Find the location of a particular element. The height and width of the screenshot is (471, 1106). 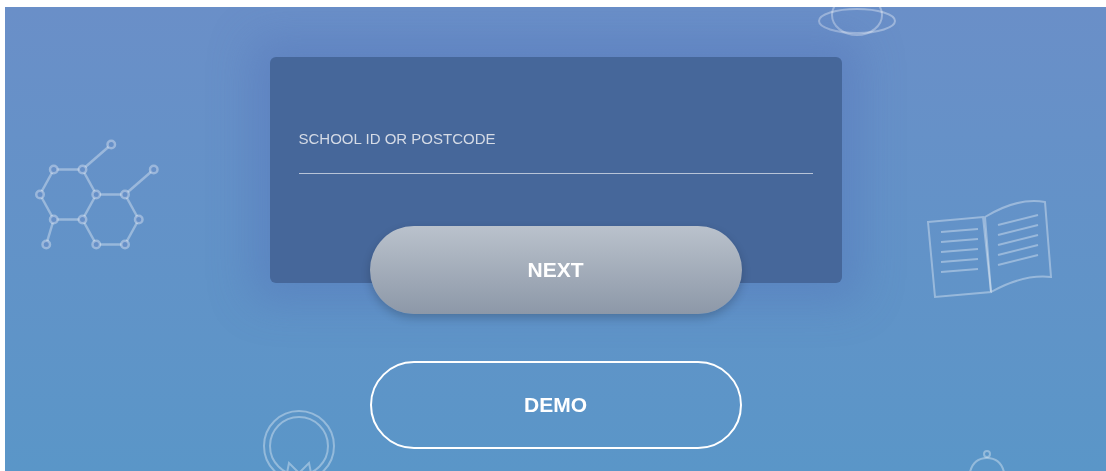

input-field: SCHOOL ID OR POSTCODE is located at coordinates (555, 151).